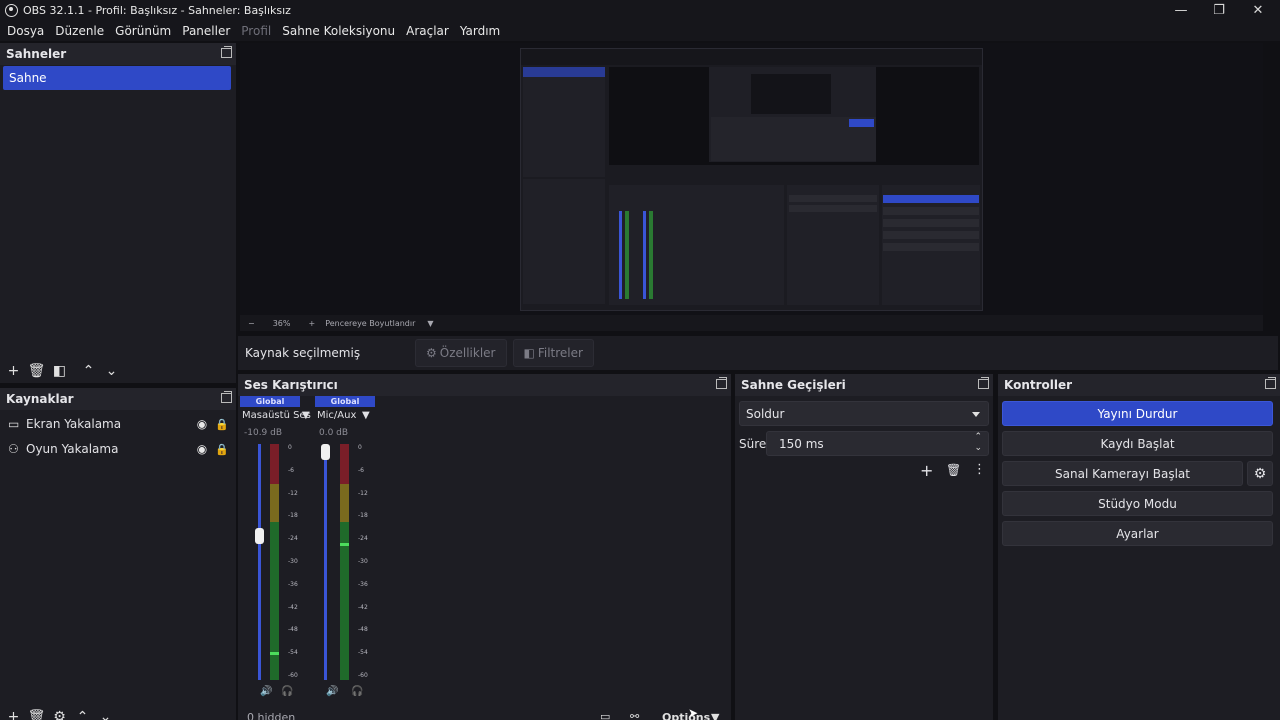  Describe the element at coordinates (276, 415) in the screenshot. I see `mixer-channel-name: Masaüstü Ses` at that location.